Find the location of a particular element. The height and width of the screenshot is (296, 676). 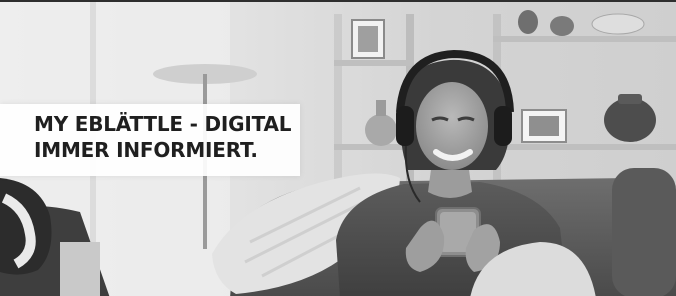

headline-line-1: MY EBLÄTTLE - DIGITAL is located at coordinates (163, 124).